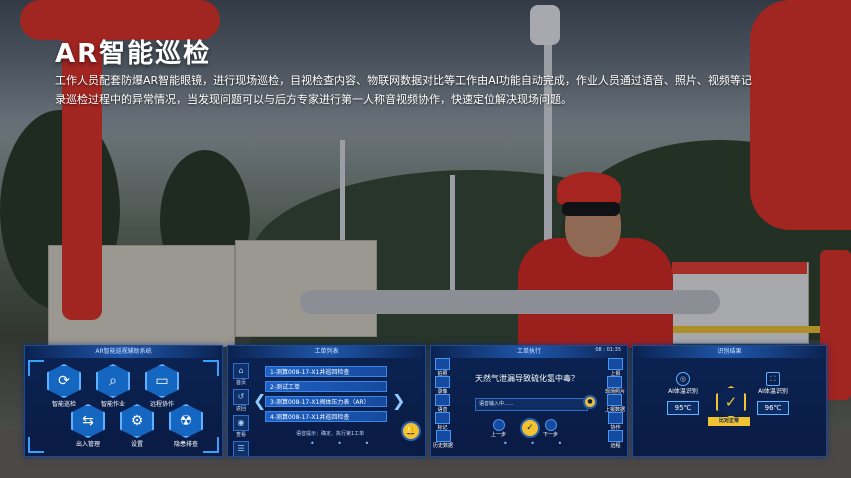 The width and height of the screenshot is (851, 478). I want to click on side-list-button: ☰, so click(241, 448).